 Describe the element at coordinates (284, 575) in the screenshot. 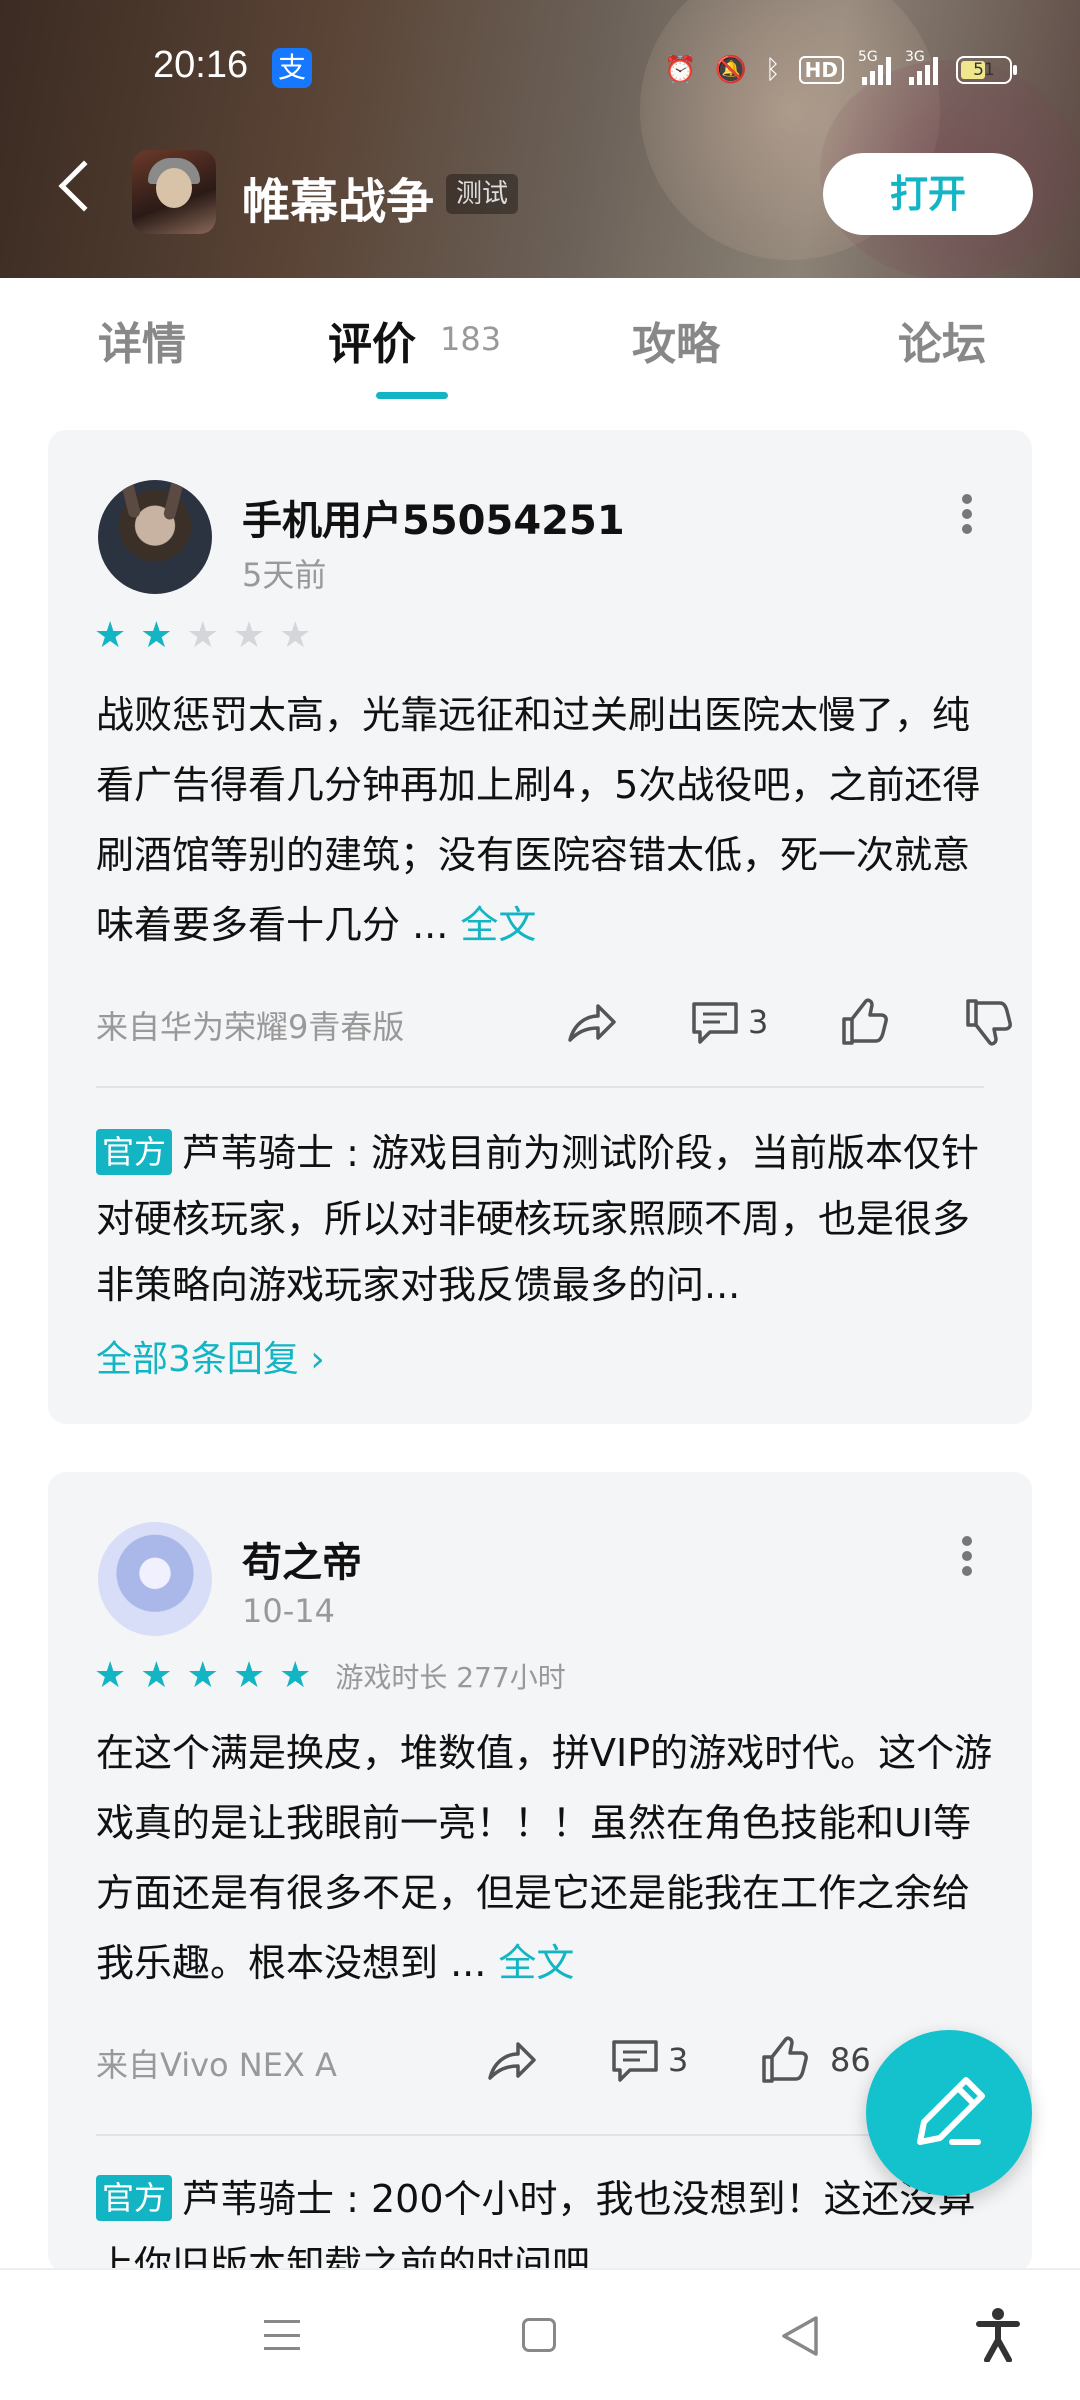

I see `review-date: 5天前` at that location.